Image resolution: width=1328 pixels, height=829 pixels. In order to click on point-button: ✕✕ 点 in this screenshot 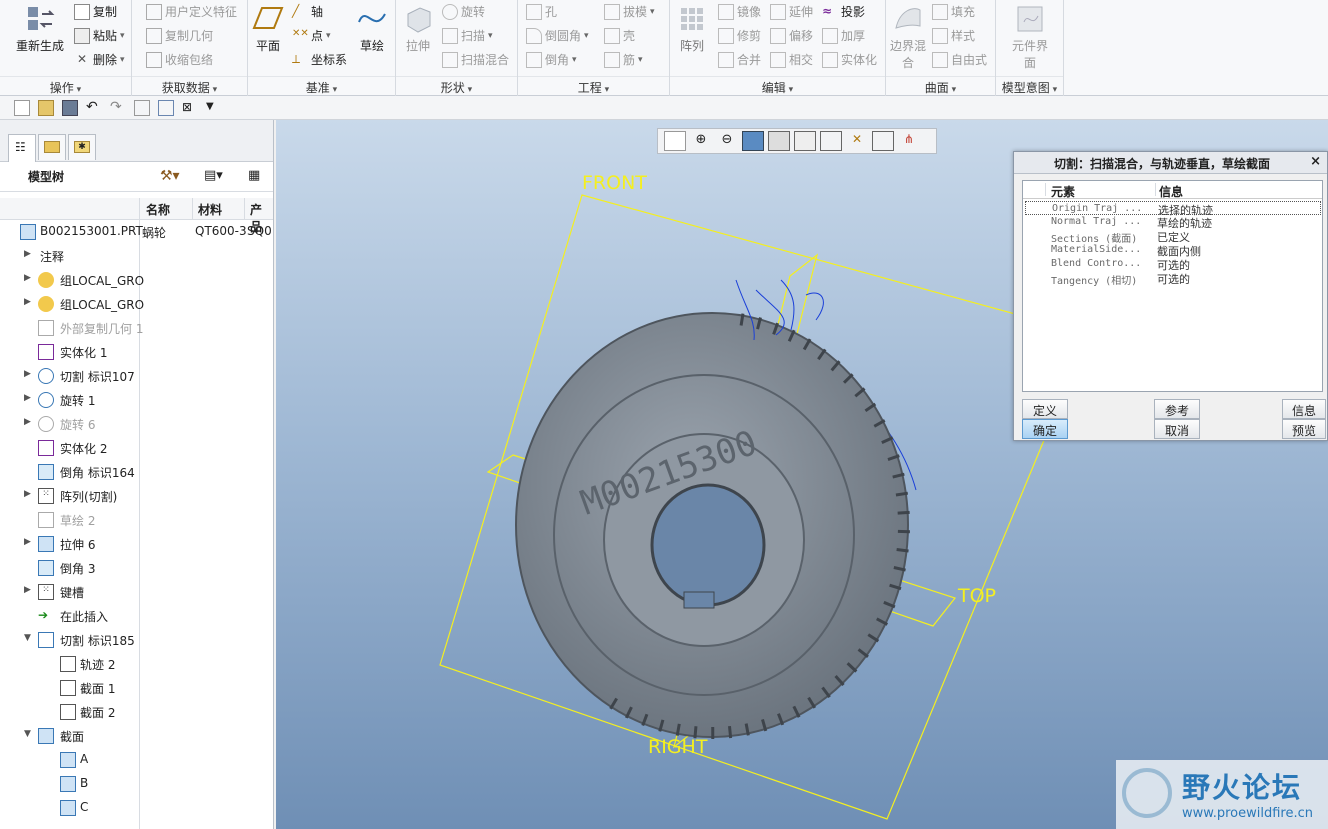, I will do `click(311, 35)`.